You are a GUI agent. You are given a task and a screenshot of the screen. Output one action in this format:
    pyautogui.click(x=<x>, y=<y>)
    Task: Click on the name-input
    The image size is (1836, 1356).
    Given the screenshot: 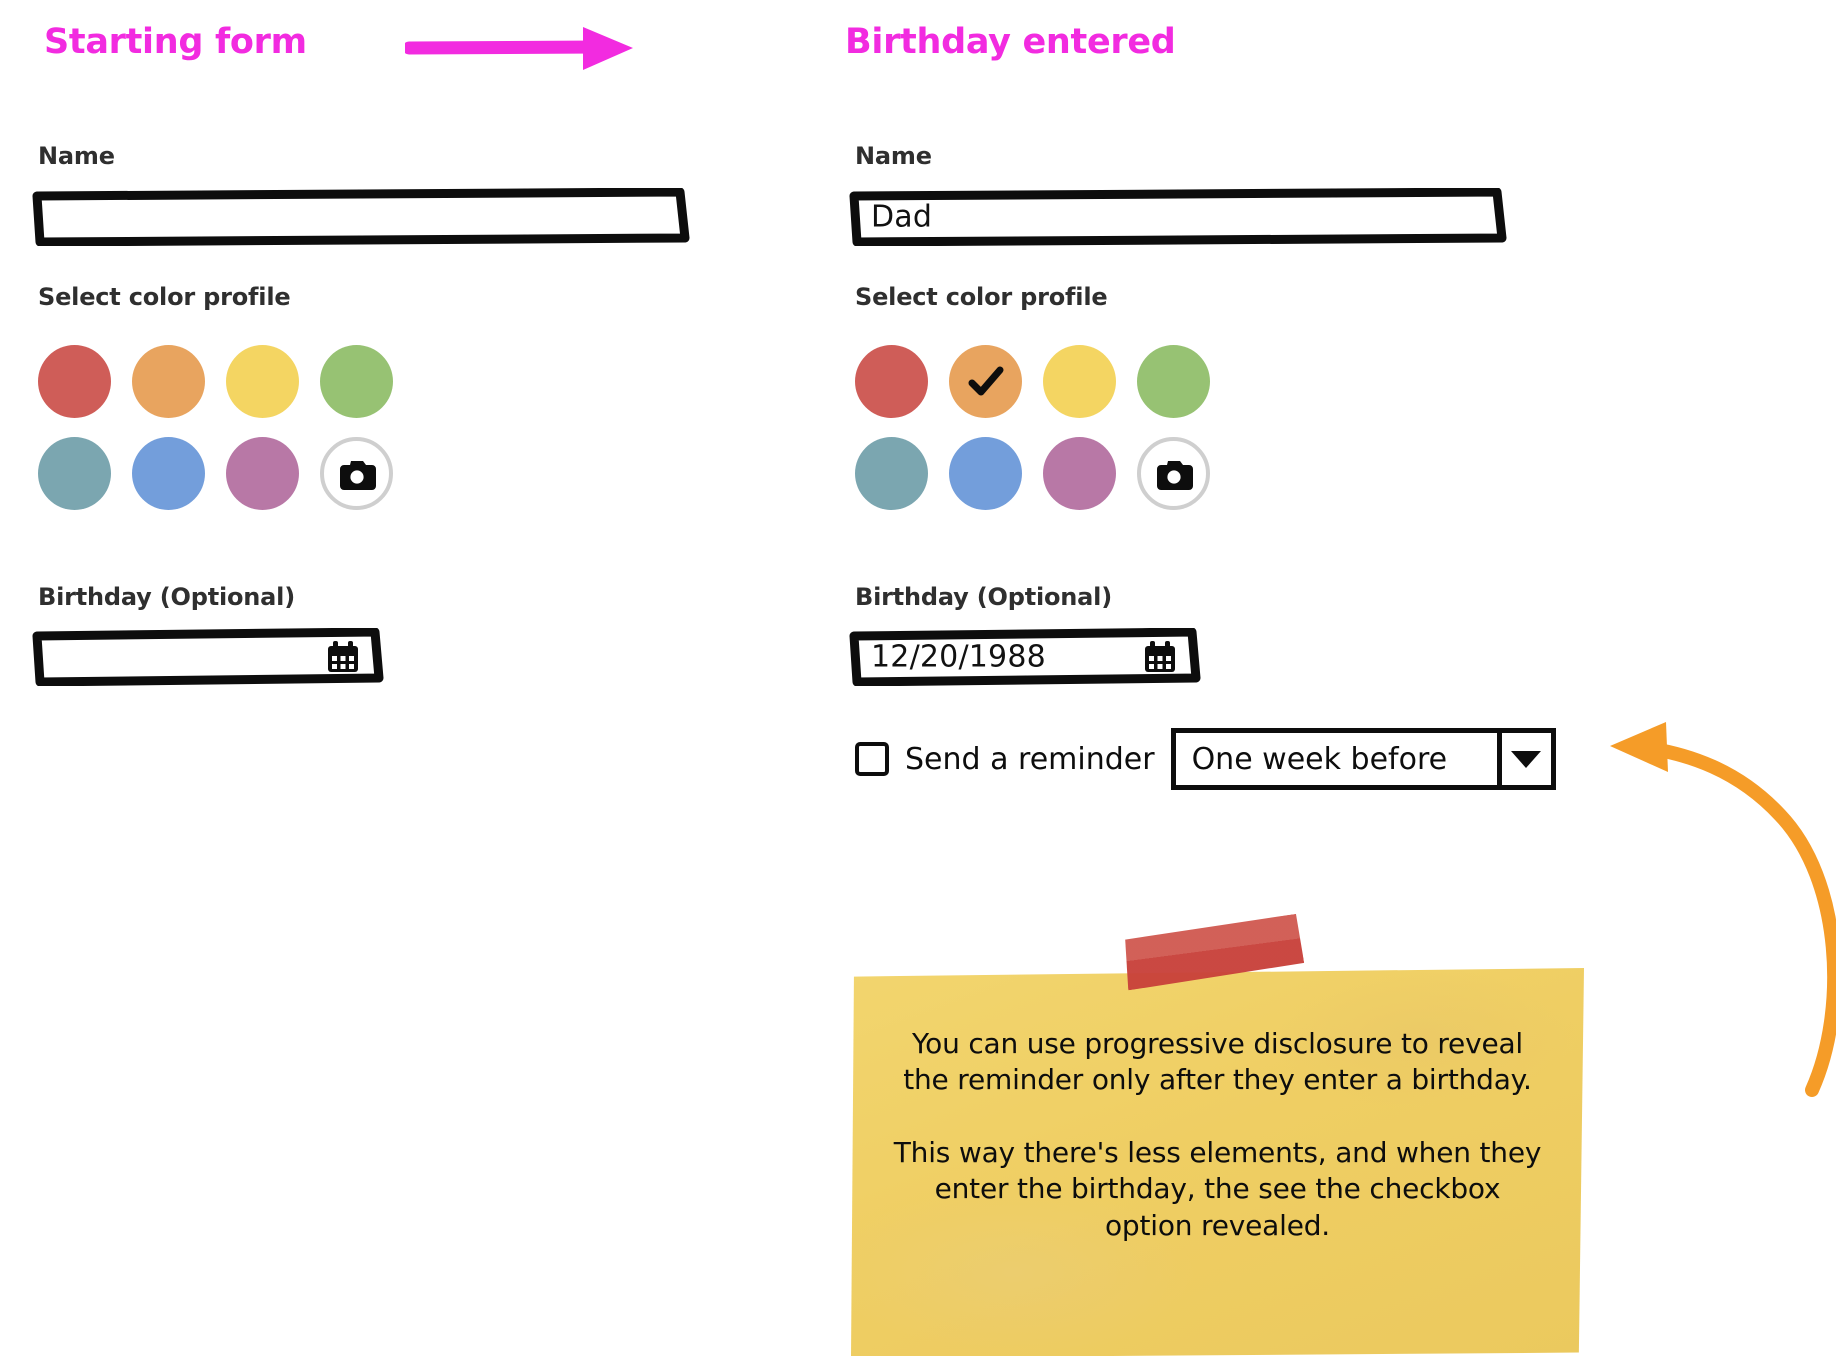 What is the action you would take?
    pyautogui.click(x=361, y=217)
    